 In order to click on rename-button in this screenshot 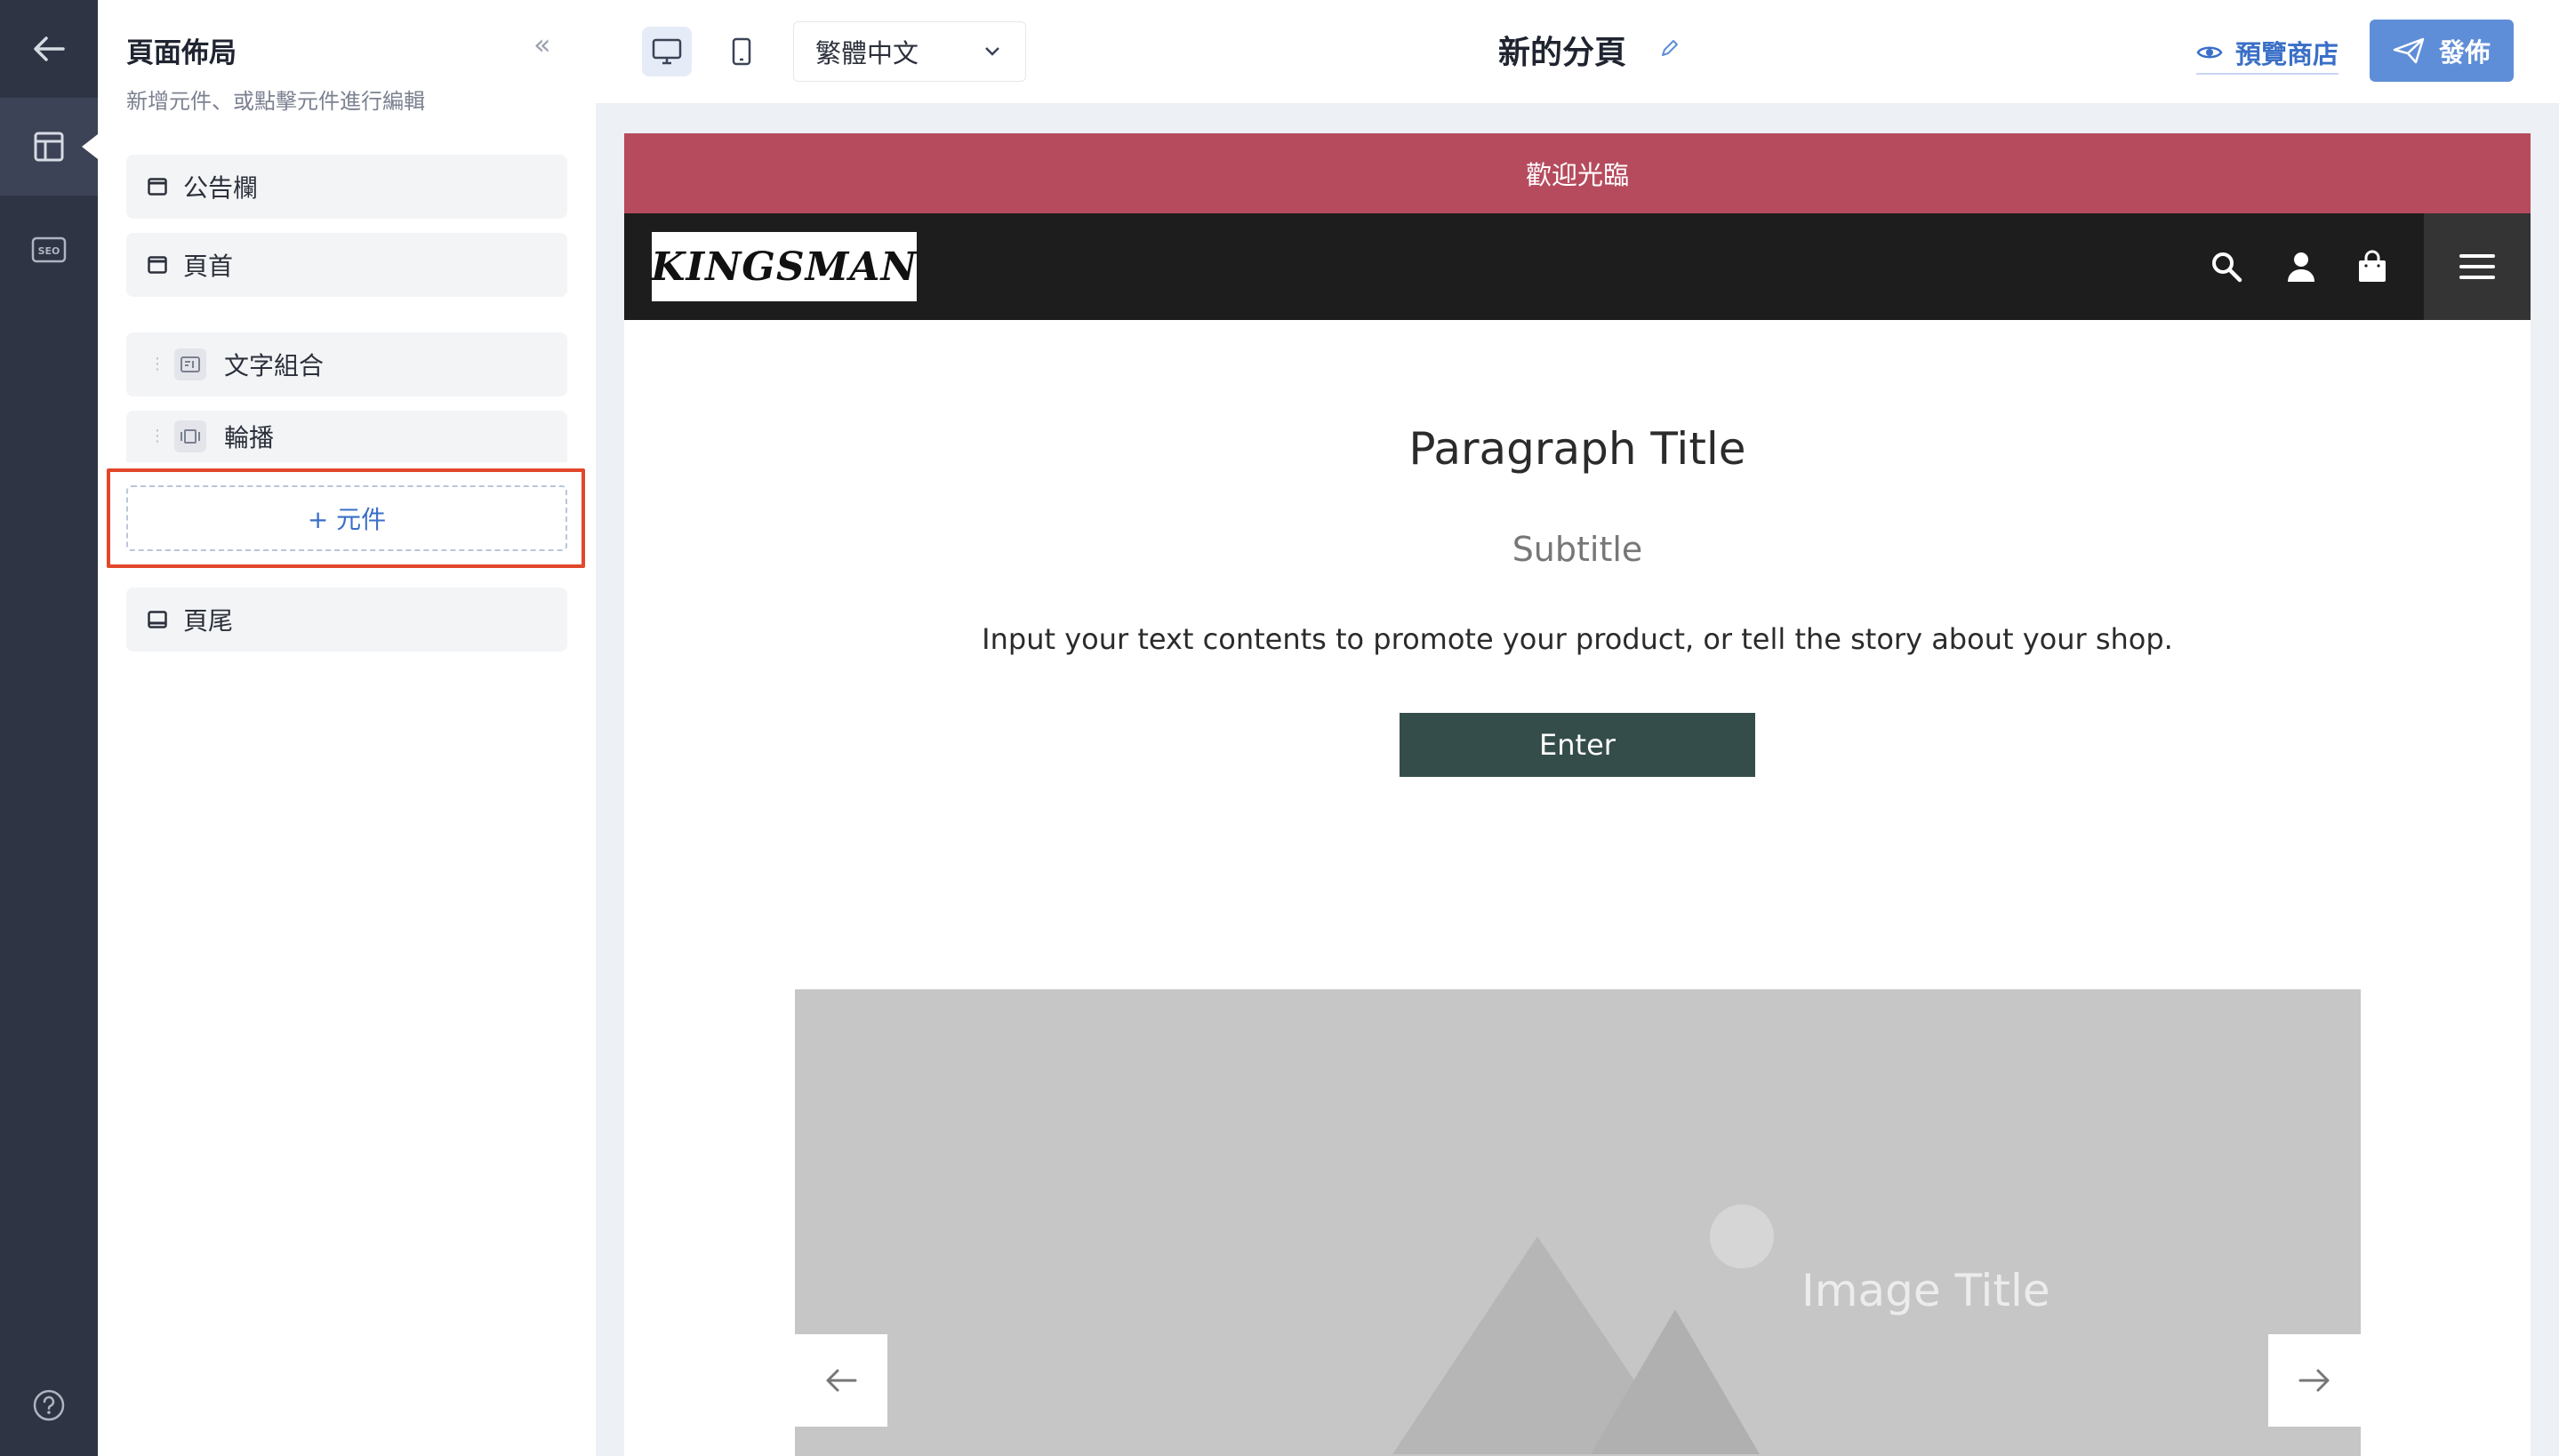, I will do `click(1670, 49)`.